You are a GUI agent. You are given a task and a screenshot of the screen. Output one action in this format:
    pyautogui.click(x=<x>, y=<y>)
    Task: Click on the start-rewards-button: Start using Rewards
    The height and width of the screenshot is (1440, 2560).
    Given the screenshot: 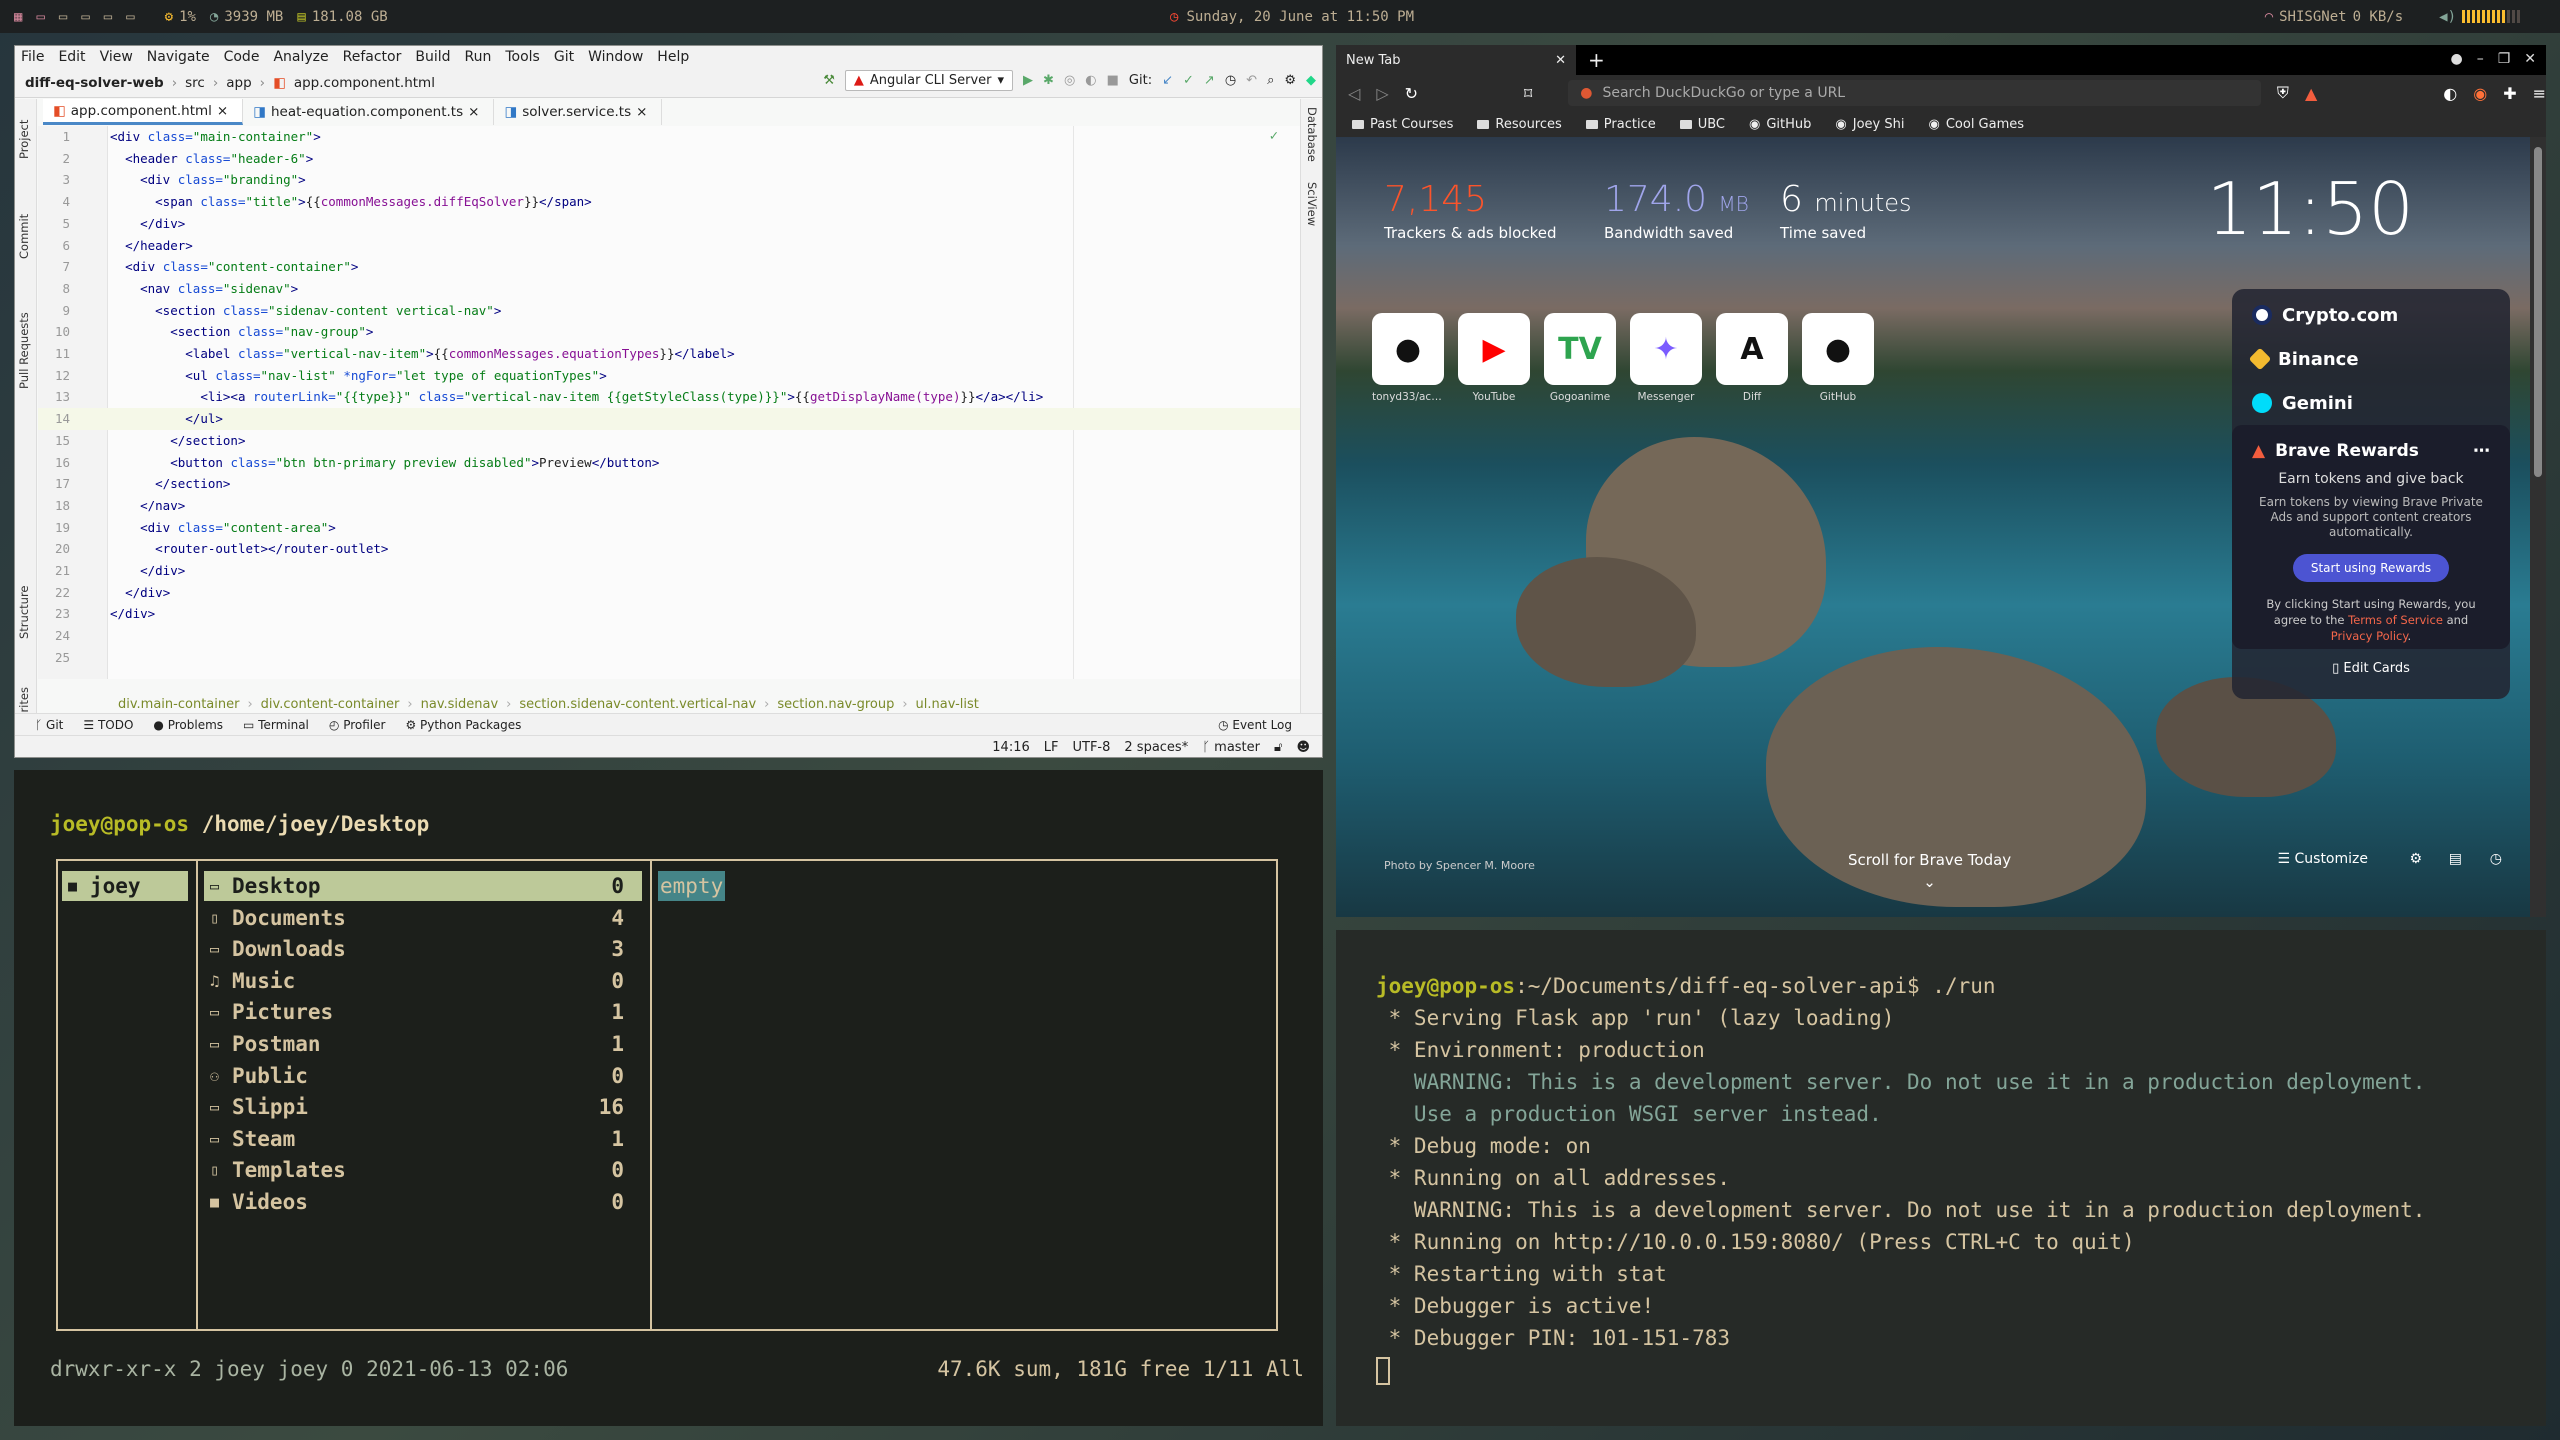 What is the action you would take?
    pyautogui.click(x=2371, y=568)
    